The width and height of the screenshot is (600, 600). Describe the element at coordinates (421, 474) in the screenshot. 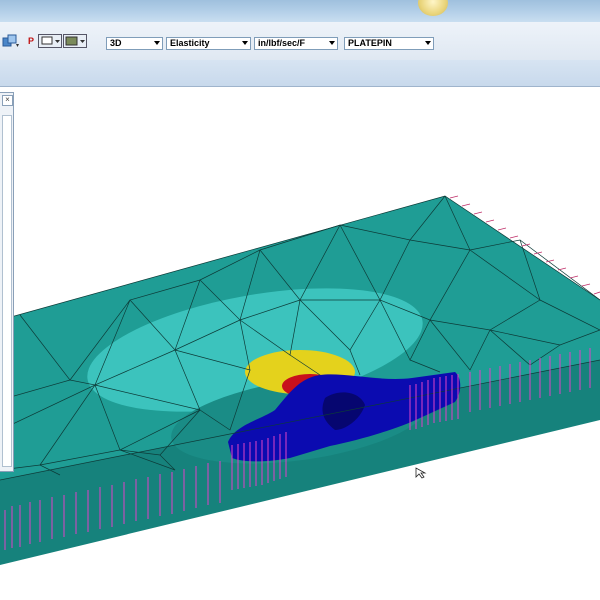

I see `mouse-cursor-icon` at that location.